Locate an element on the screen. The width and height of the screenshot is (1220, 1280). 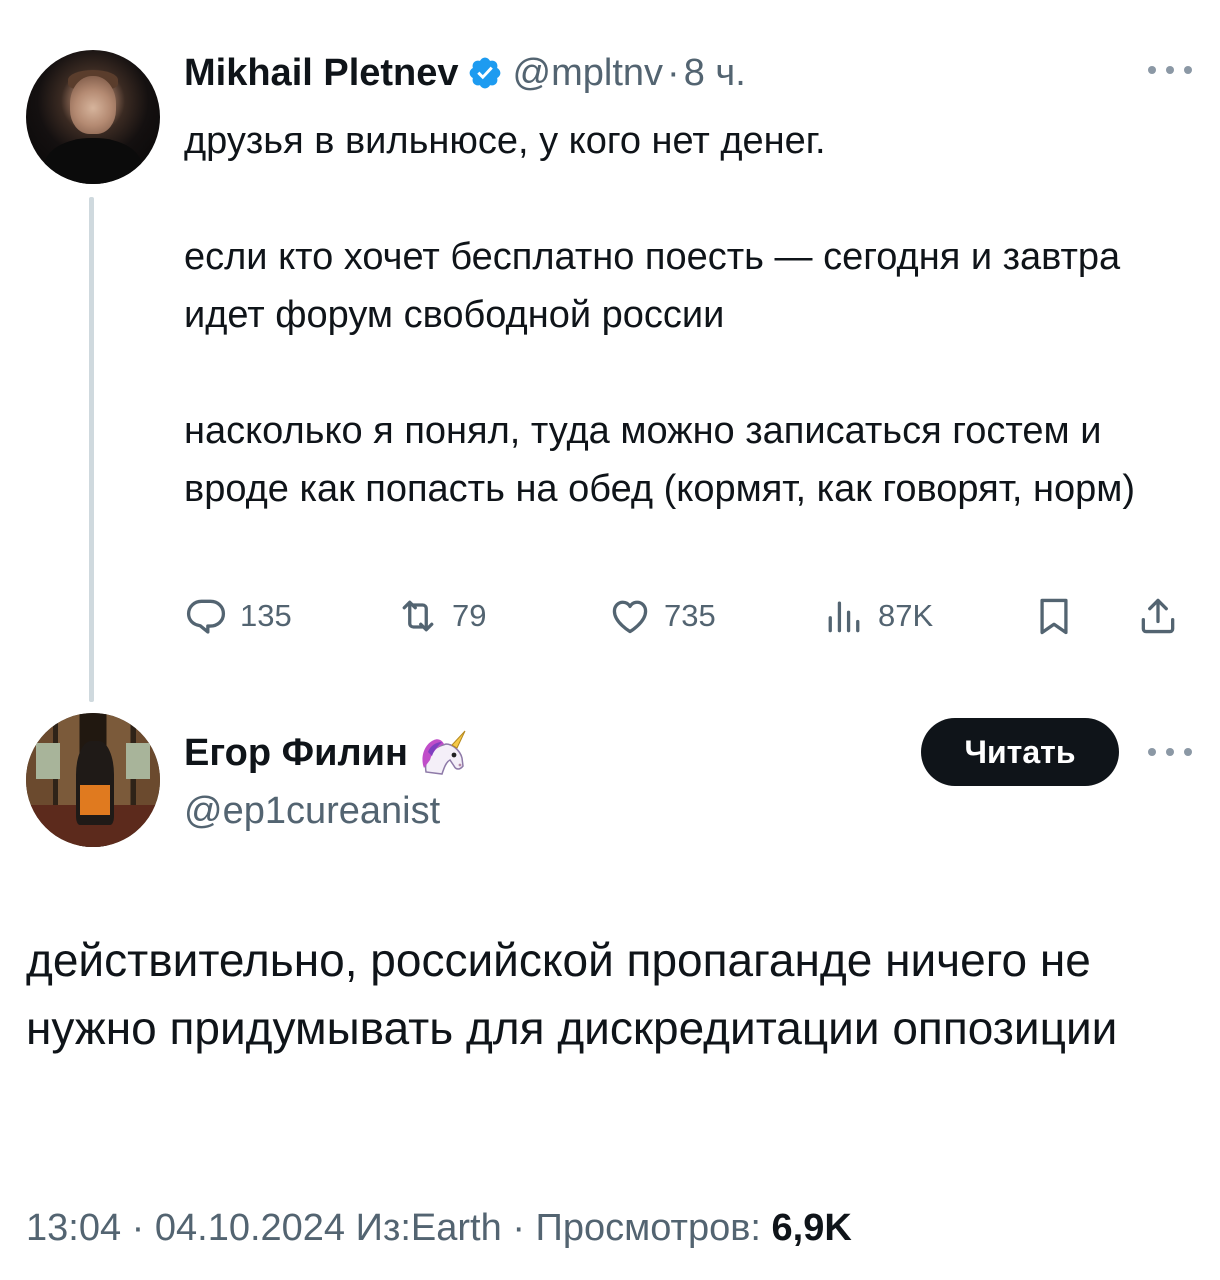
views-button: 87K is located at coordinates (877, 616).